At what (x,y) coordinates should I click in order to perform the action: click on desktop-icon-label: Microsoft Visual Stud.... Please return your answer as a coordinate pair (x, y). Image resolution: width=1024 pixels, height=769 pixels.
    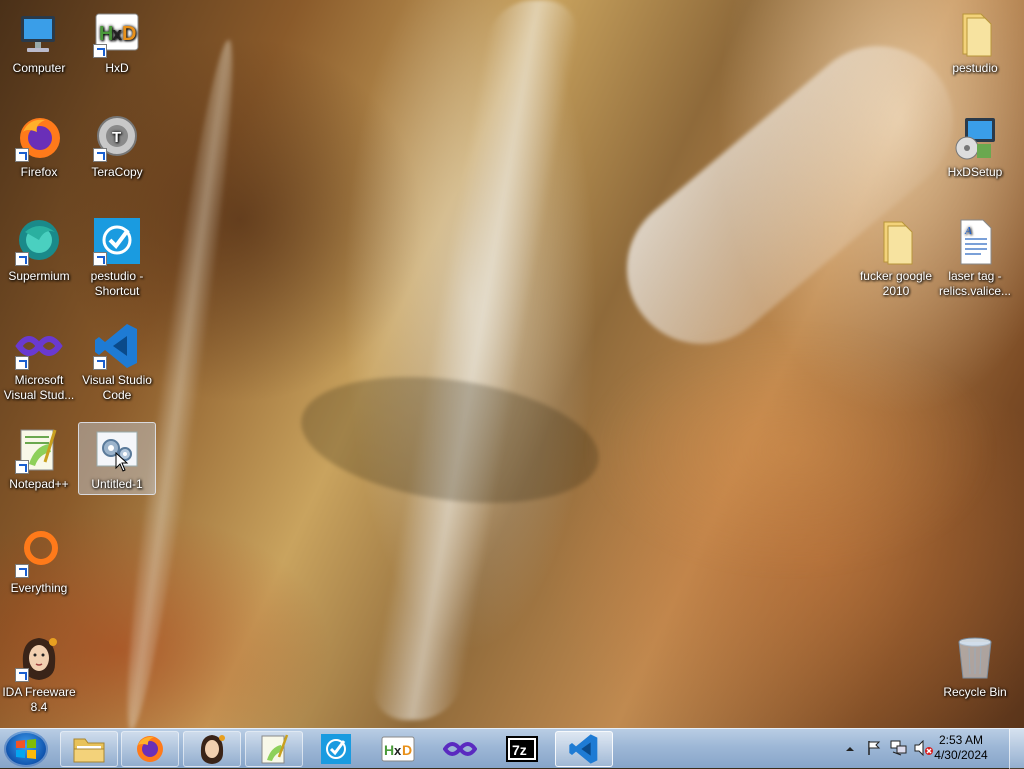
    Looking at the image, I should click on (39, 387).